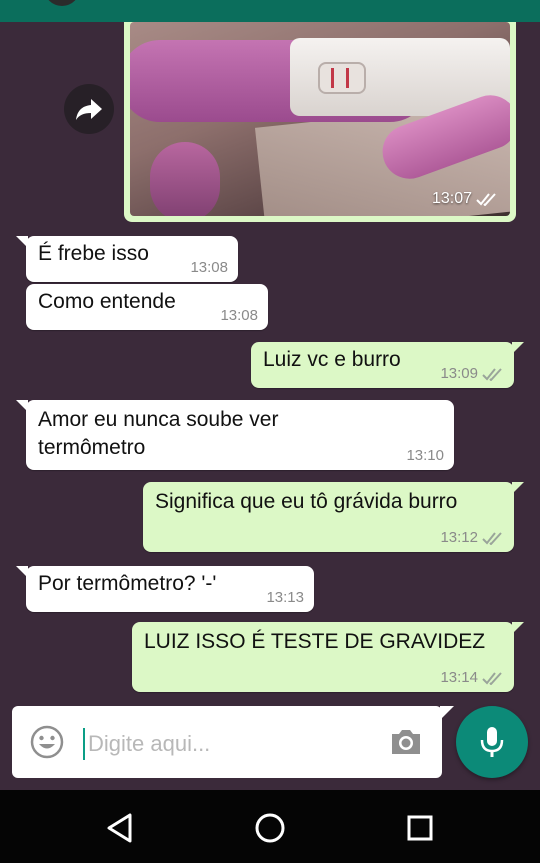 The width and height of the screenshot is (540, 863). I want to click on emoji-icon, so click(47, 742).